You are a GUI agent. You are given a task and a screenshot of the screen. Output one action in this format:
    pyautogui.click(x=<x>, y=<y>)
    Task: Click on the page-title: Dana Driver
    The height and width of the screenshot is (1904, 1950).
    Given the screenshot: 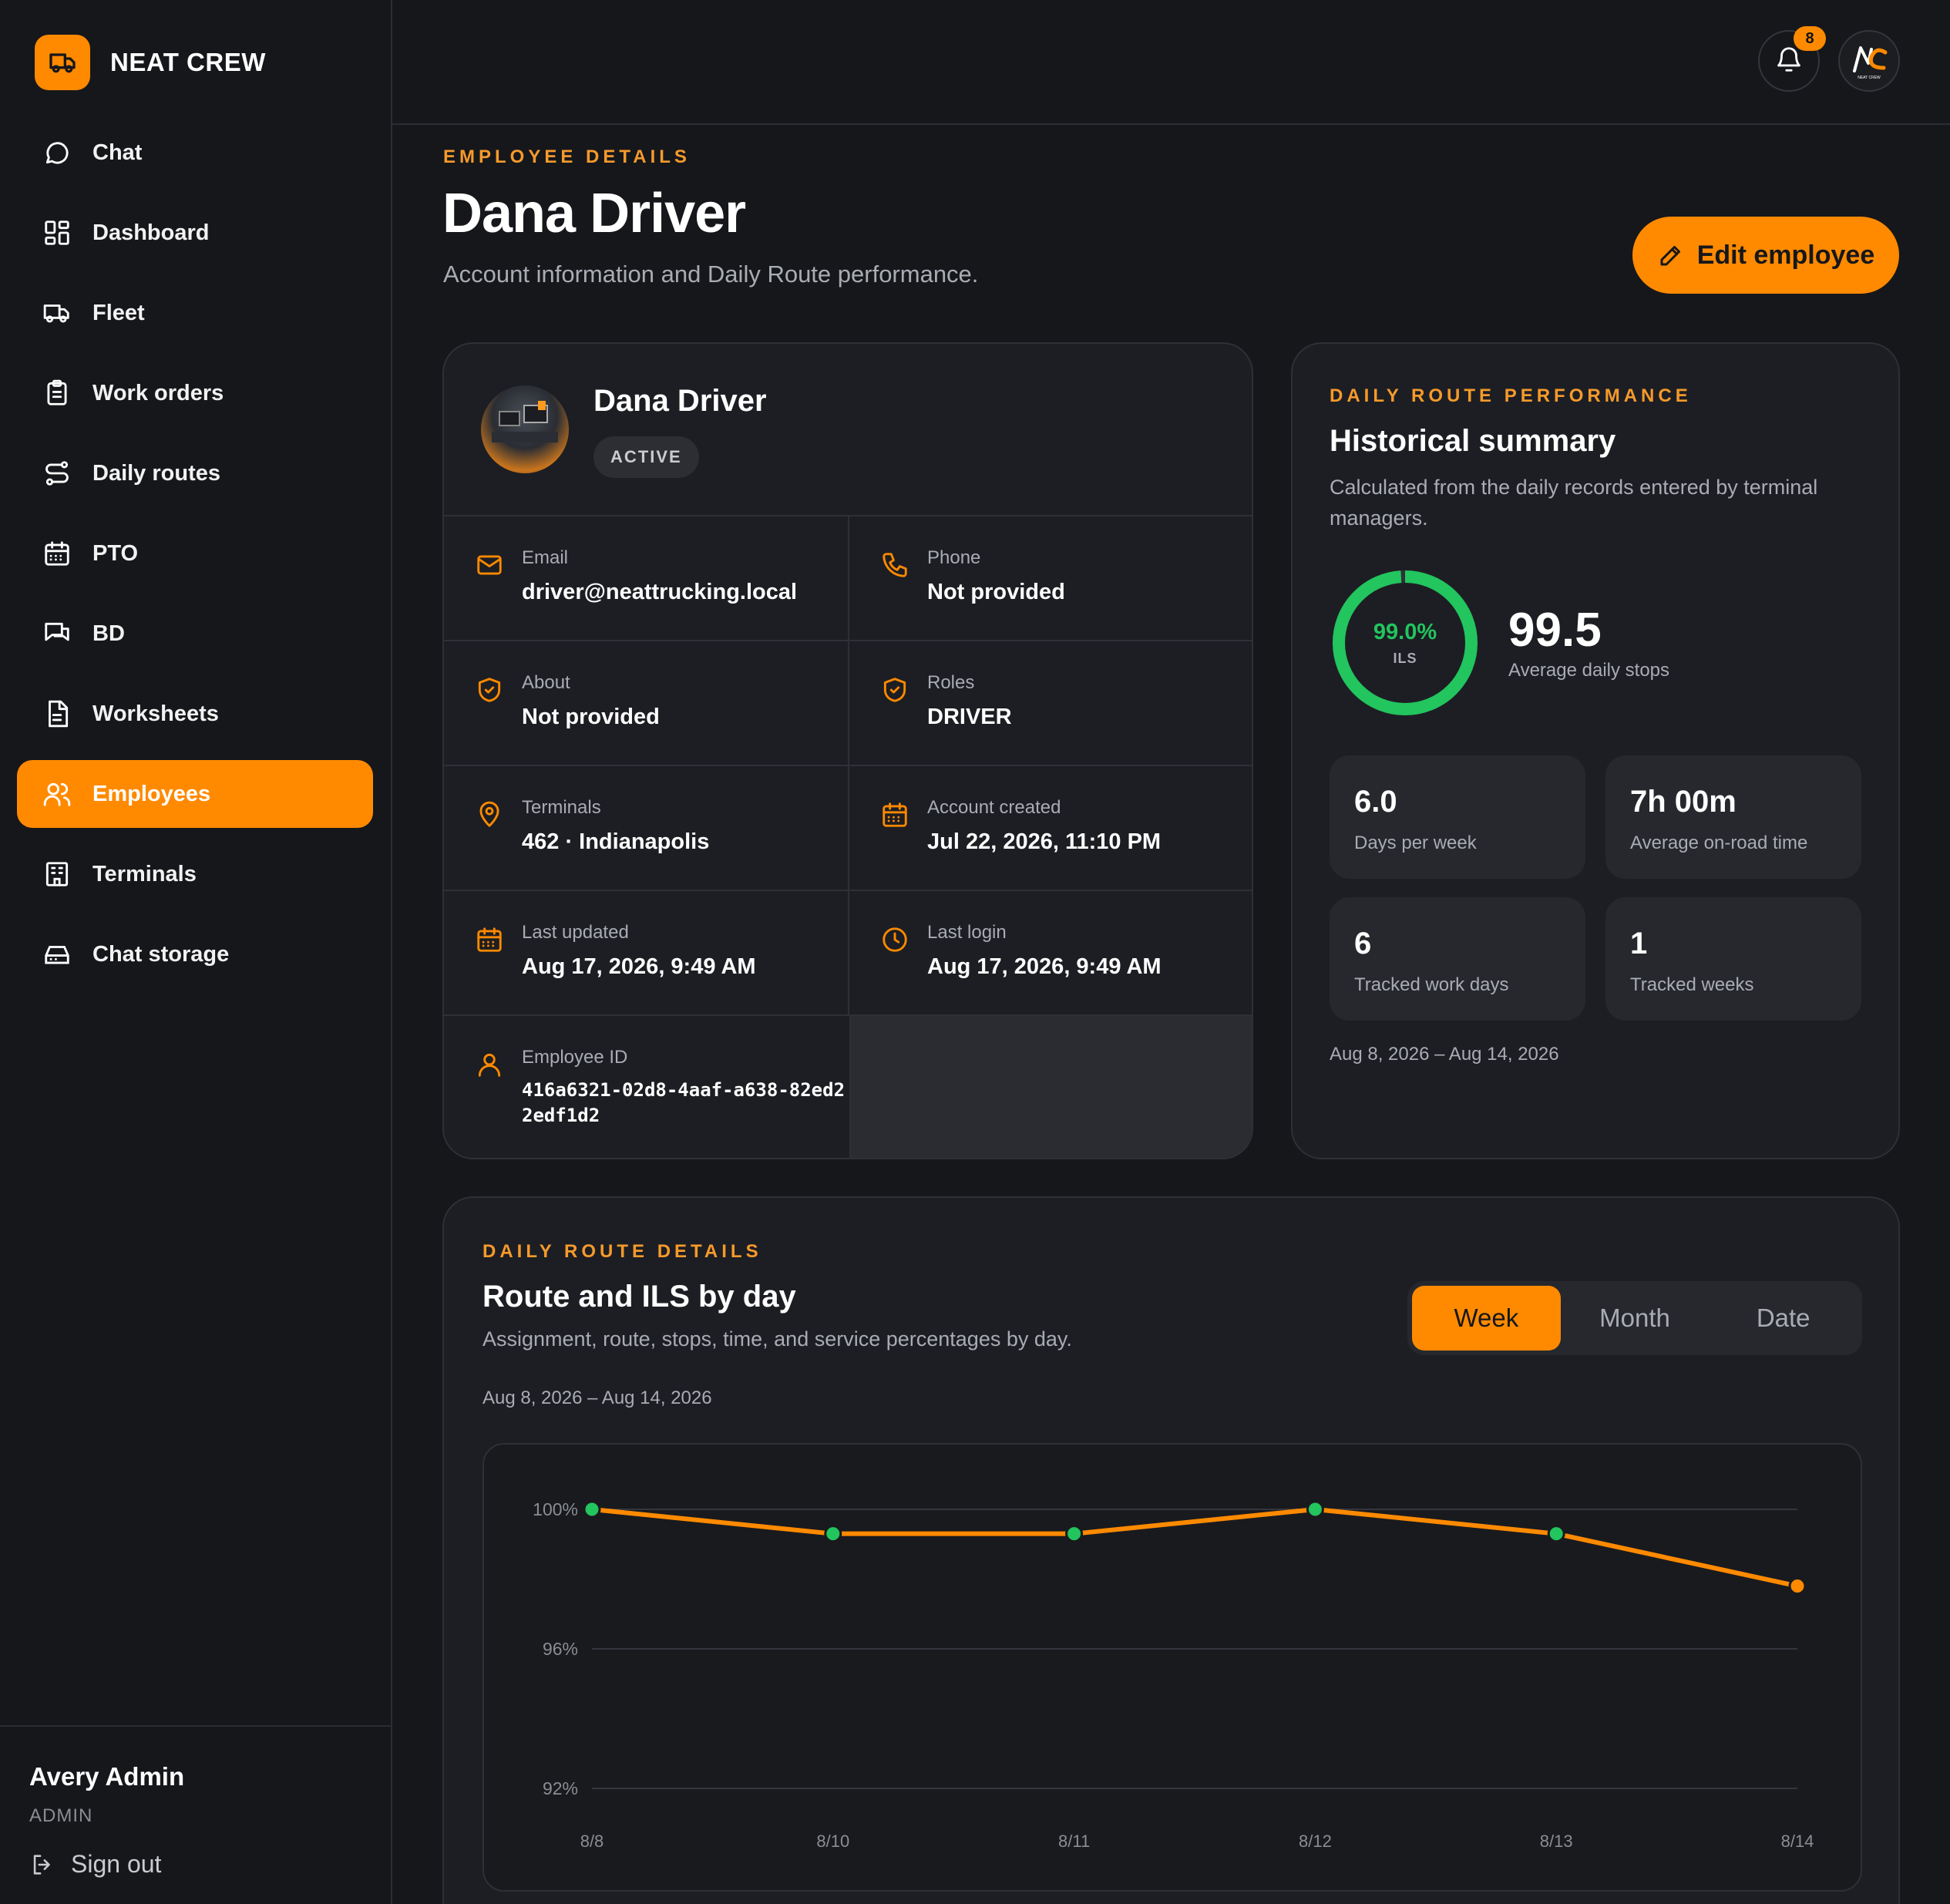 What is the action you would take?
    pyautogui.click(x=594, y=214)
    